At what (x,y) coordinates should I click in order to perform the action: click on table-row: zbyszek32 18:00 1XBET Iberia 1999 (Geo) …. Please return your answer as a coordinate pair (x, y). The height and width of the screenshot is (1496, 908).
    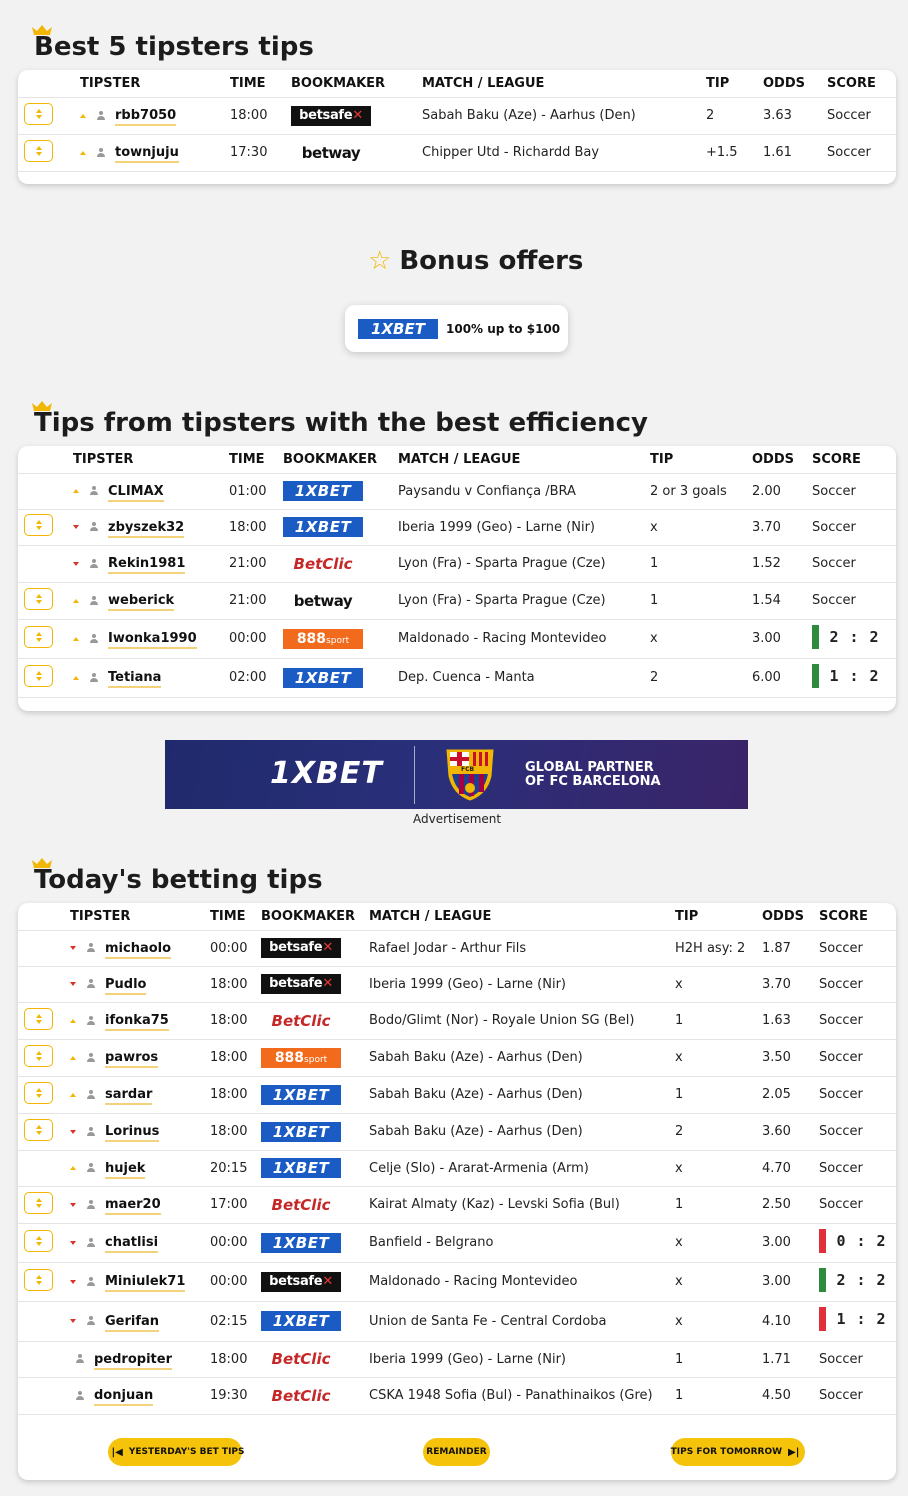
    Looking at the image, I should click on (457, 527).